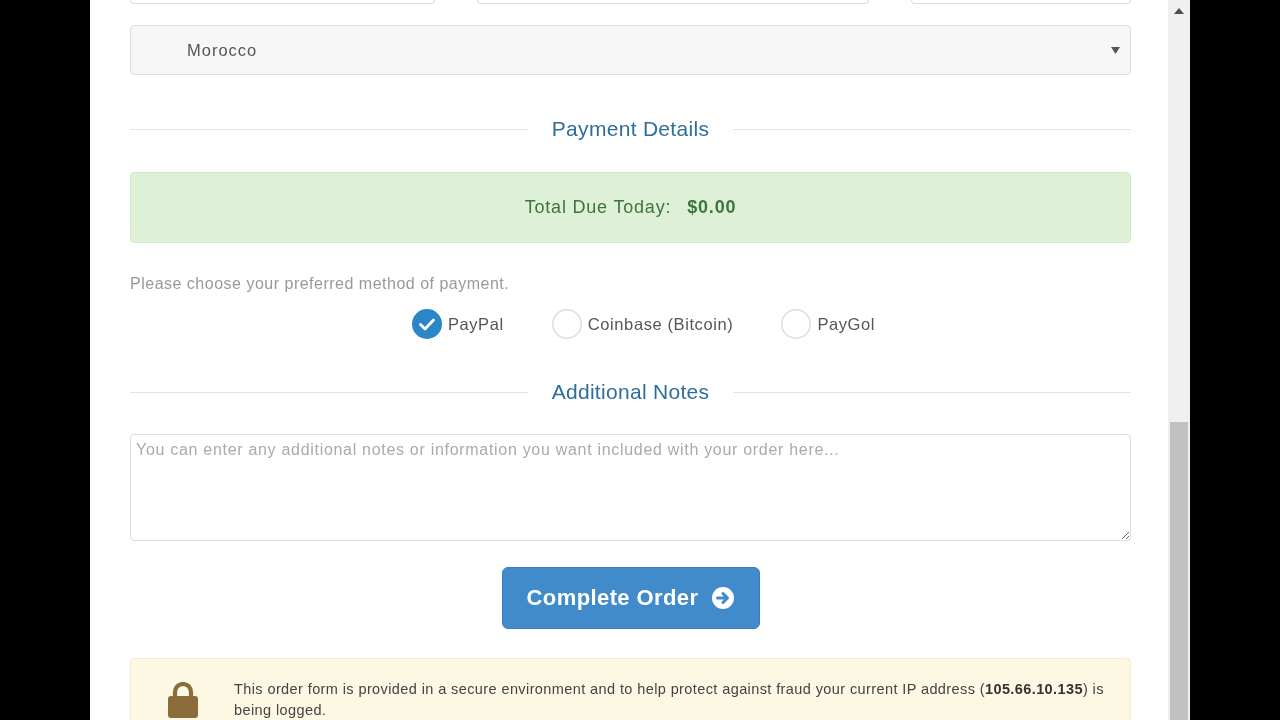  Describe the element at coordinates (426, 324) in the screenshot. I see `radio-checked-icon` at that location.